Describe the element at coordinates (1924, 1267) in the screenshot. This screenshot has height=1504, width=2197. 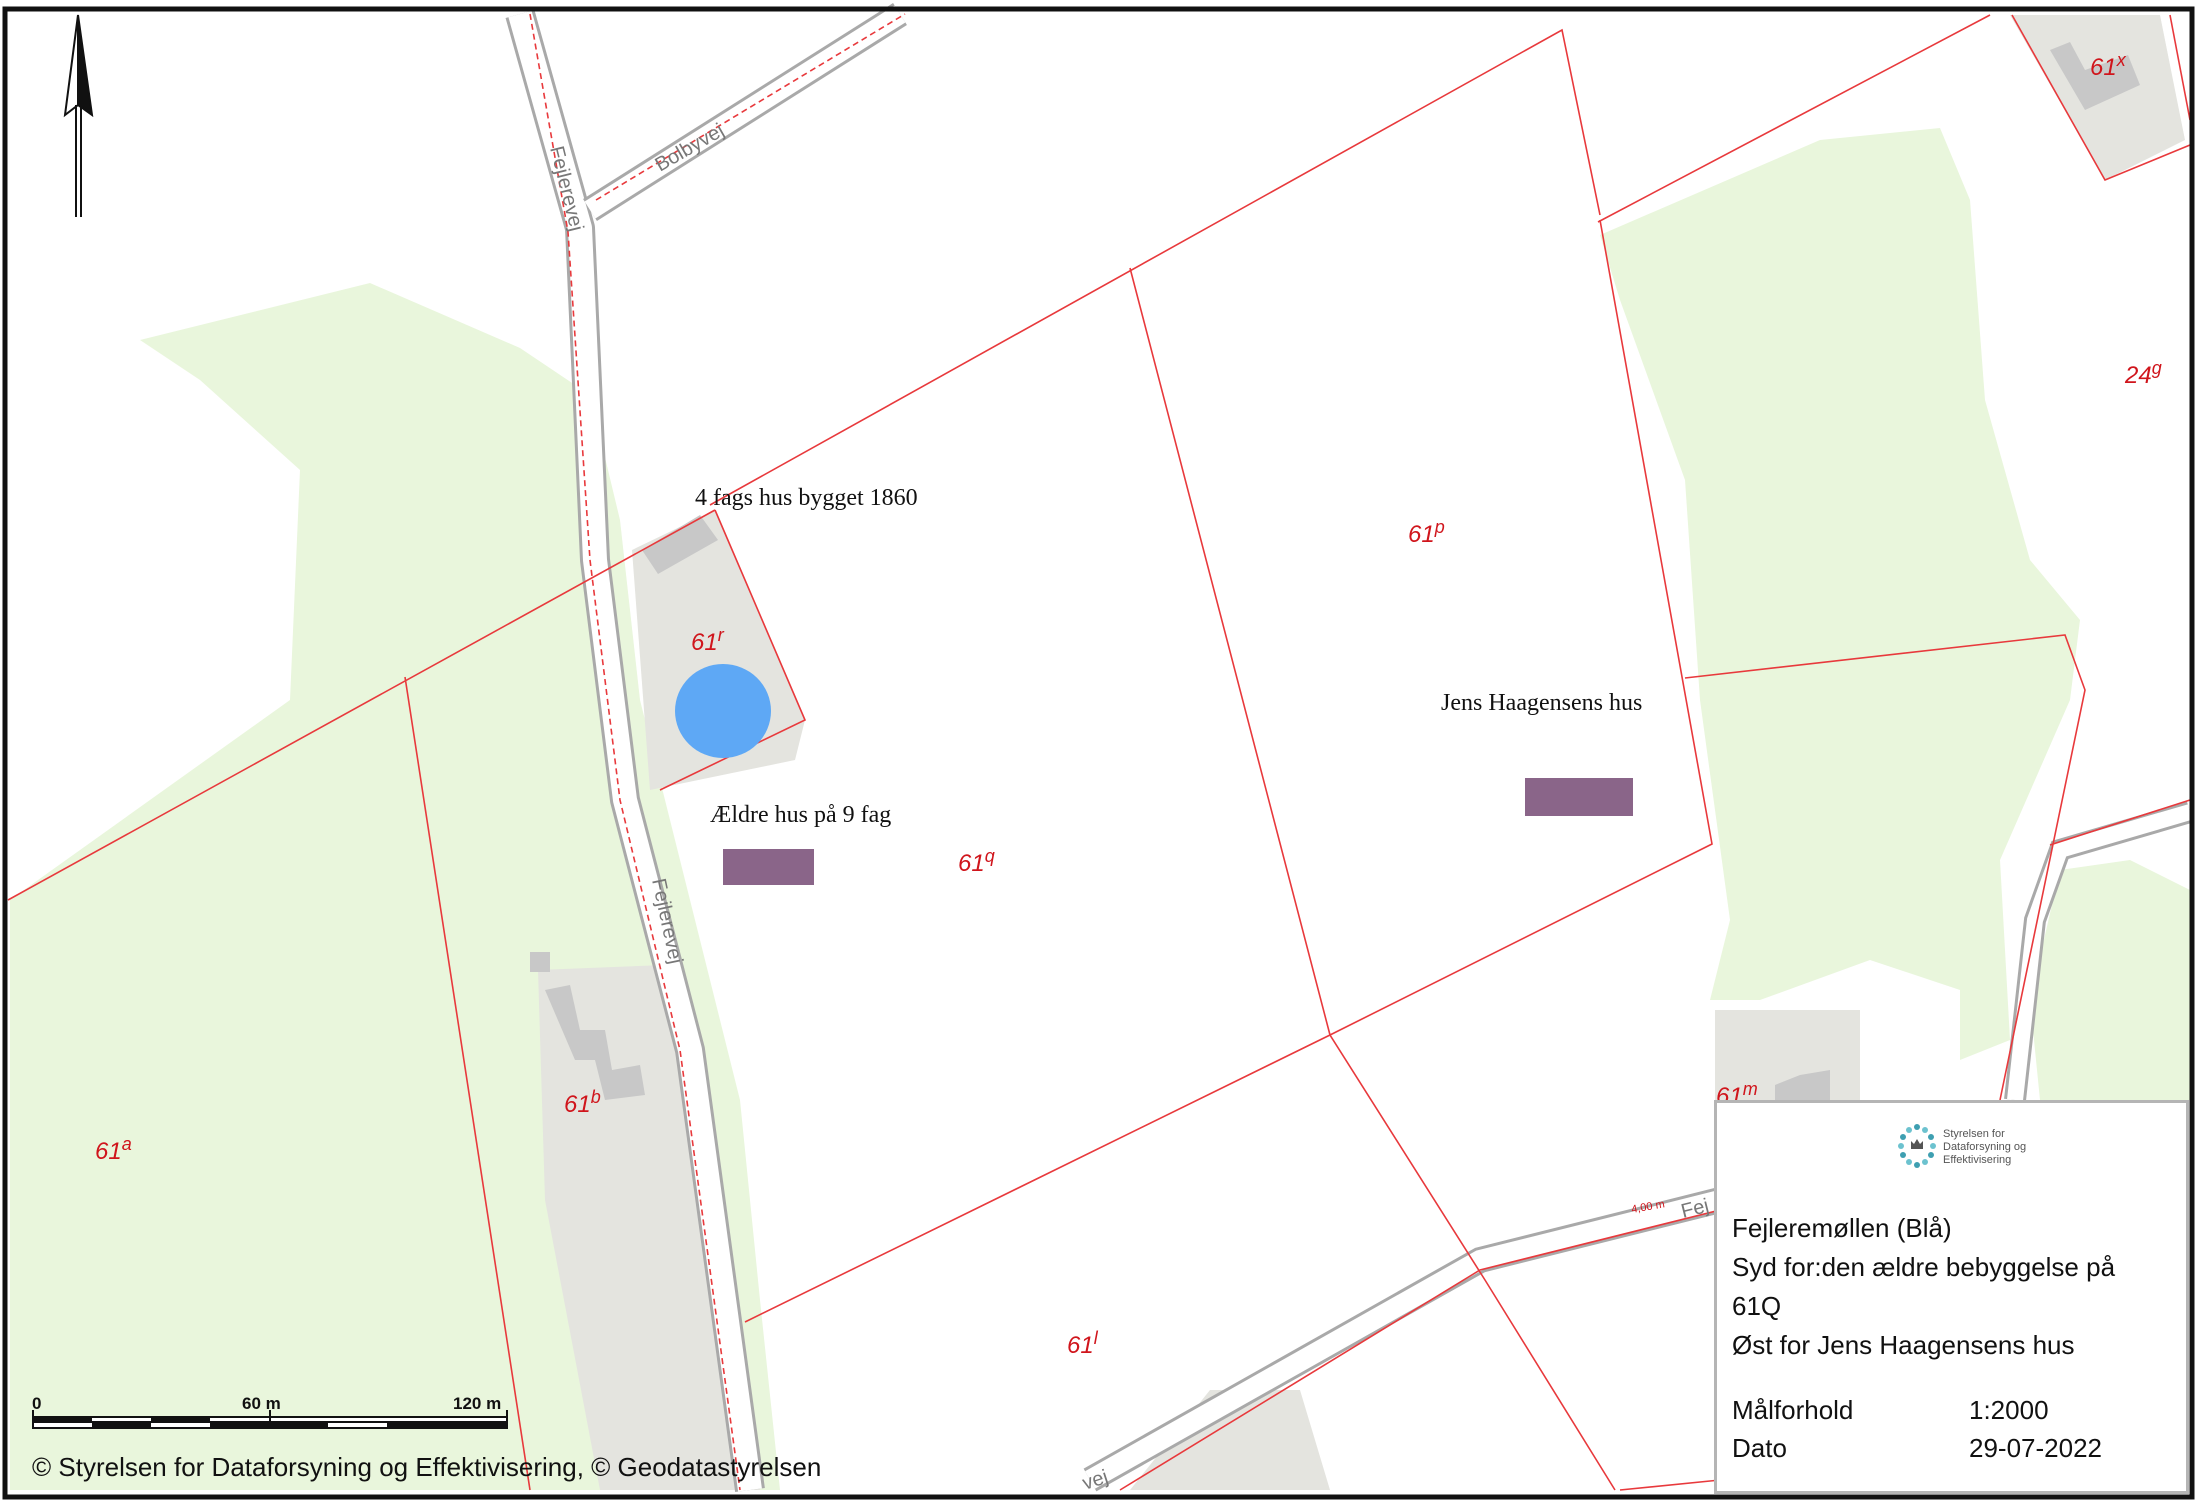
I see `info-desc-1: Syd for:den ældre bebyggelse på` at that location.